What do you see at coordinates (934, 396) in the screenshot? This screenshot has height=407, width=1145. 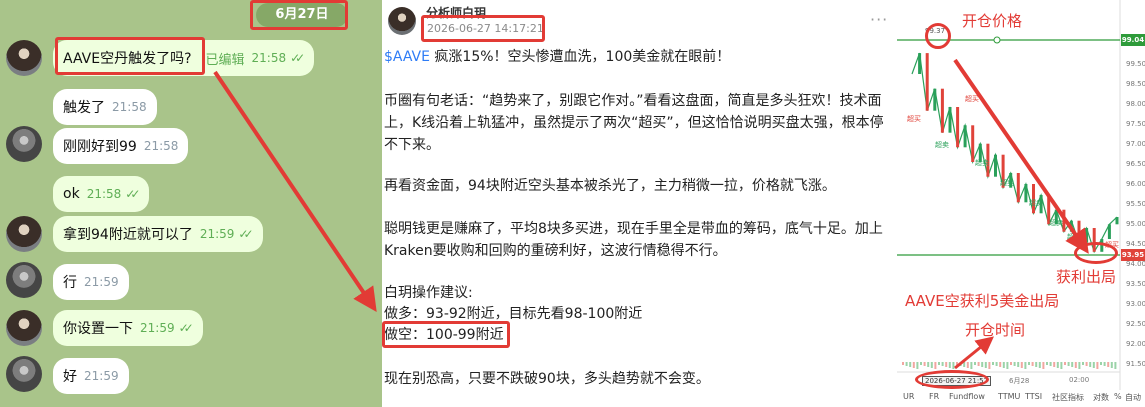 I see `indicator-tab: FR` at bounding box center [934, 396].